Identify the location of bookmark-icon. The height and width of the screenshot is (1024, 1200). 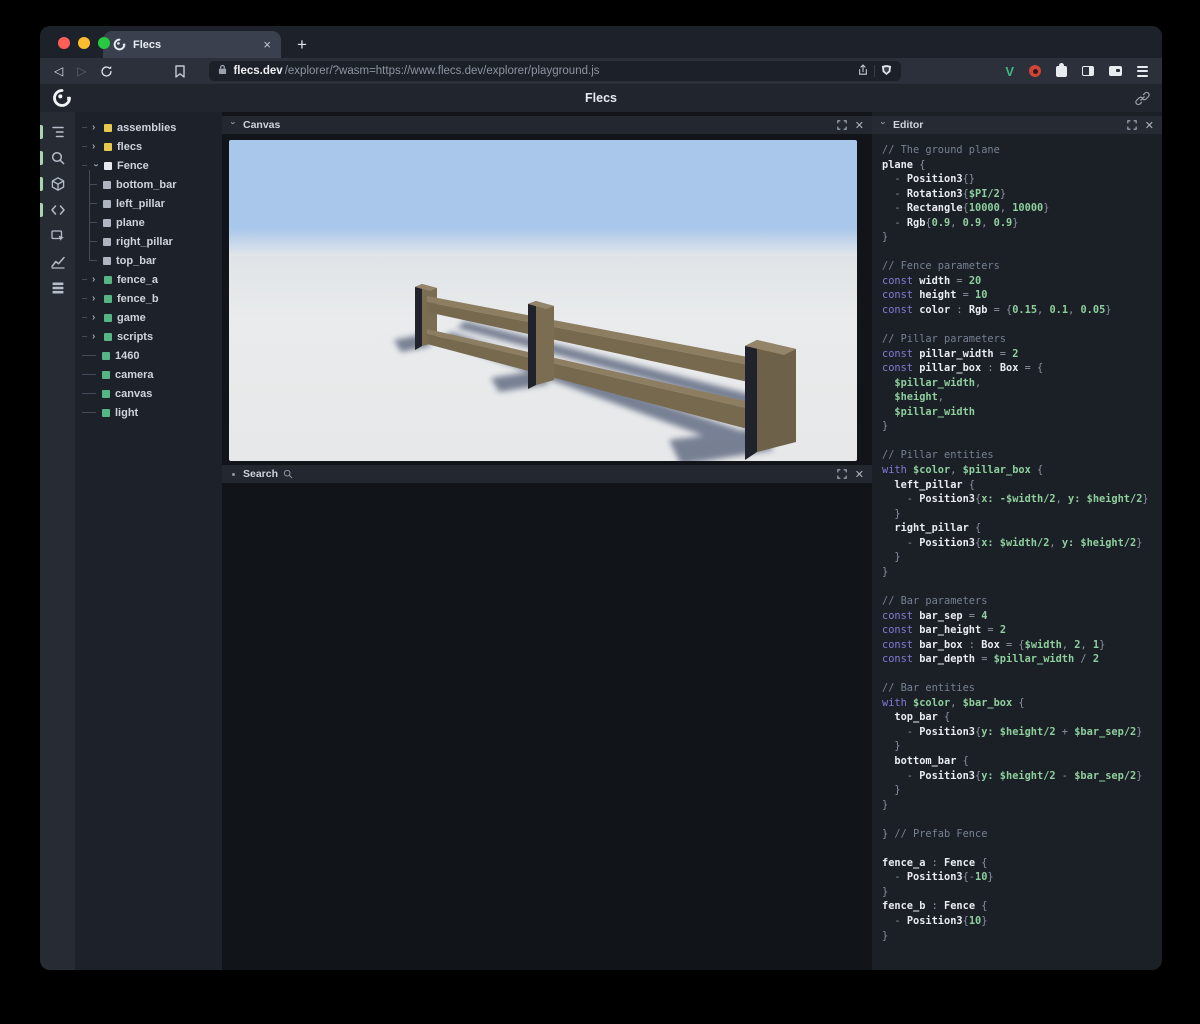
(180, 71).